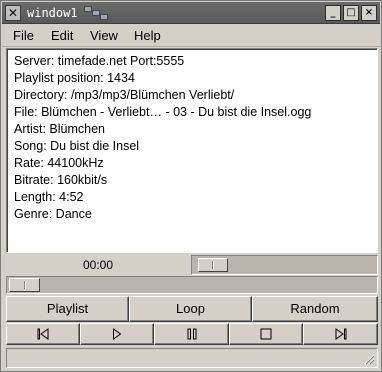 This screenshot has width=382, height=372. I want to click on previous-icon, so click(43, 334).